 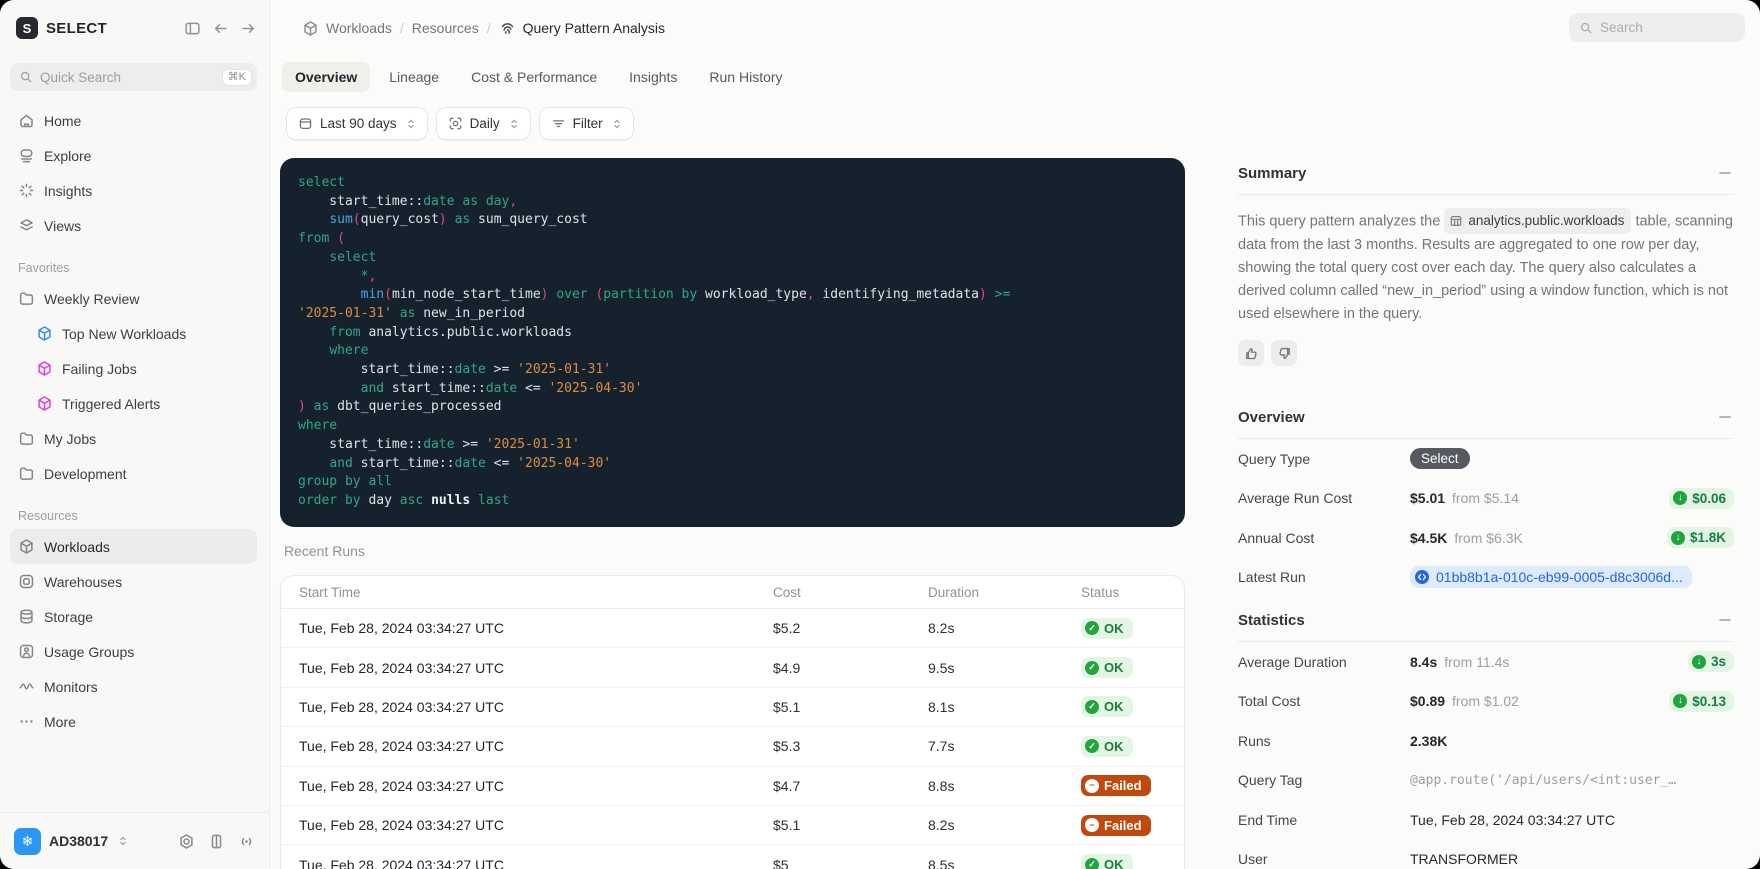 What do you see at coordinates (89, 651) in the screenshot?
I see `sidebar-item-label: Usage Groups` at bounding box center [89, 651].